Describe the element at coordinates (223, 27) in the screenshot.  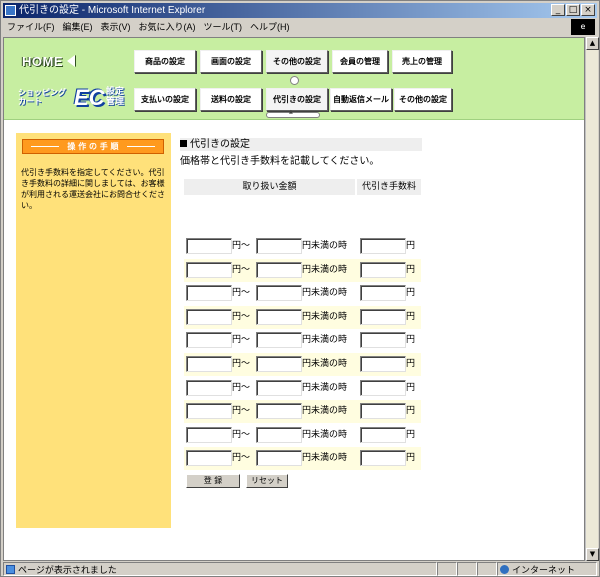
I see `menu-tools: ツール(T)` at that location.